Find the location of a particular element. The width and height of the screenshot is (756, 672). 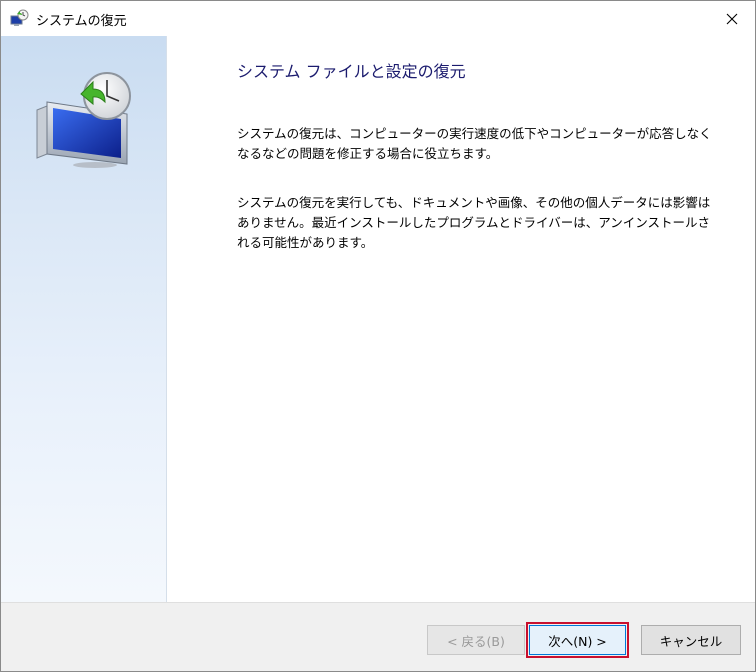

cancel-button: キャンセル is located at coordinates (691, 640).